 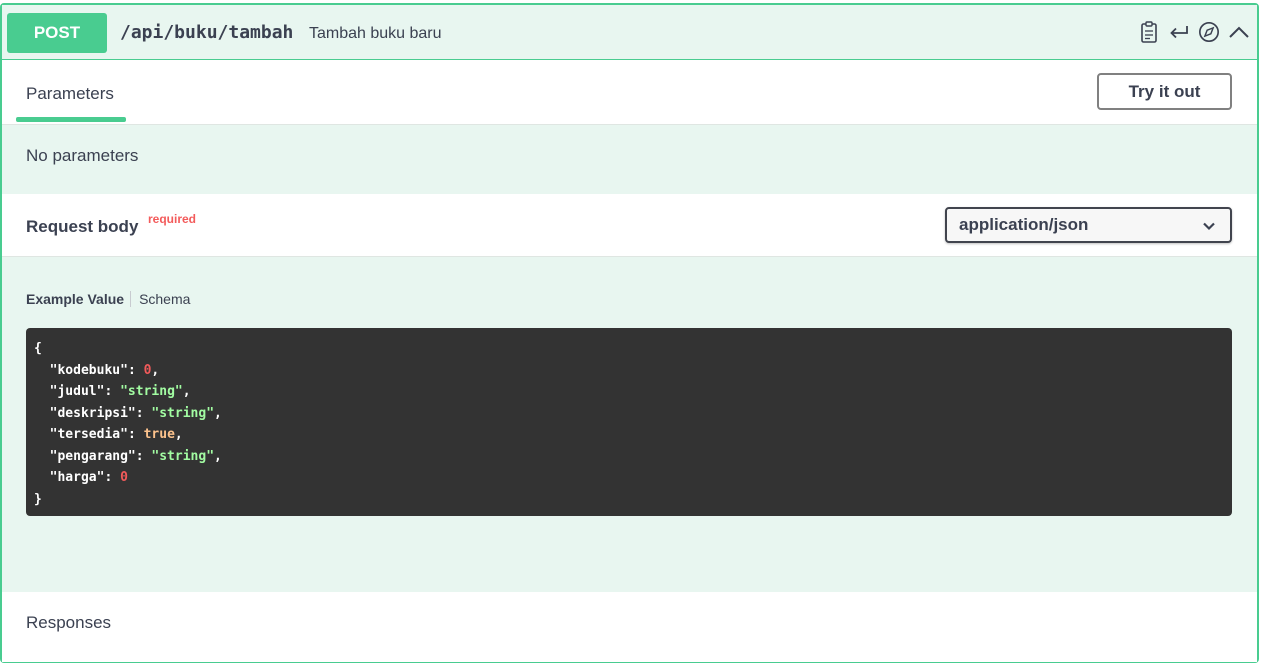 I want to click on operation-summary: POST /api/buku/tambah Tambah buku baru, so click(x=629, y=32).